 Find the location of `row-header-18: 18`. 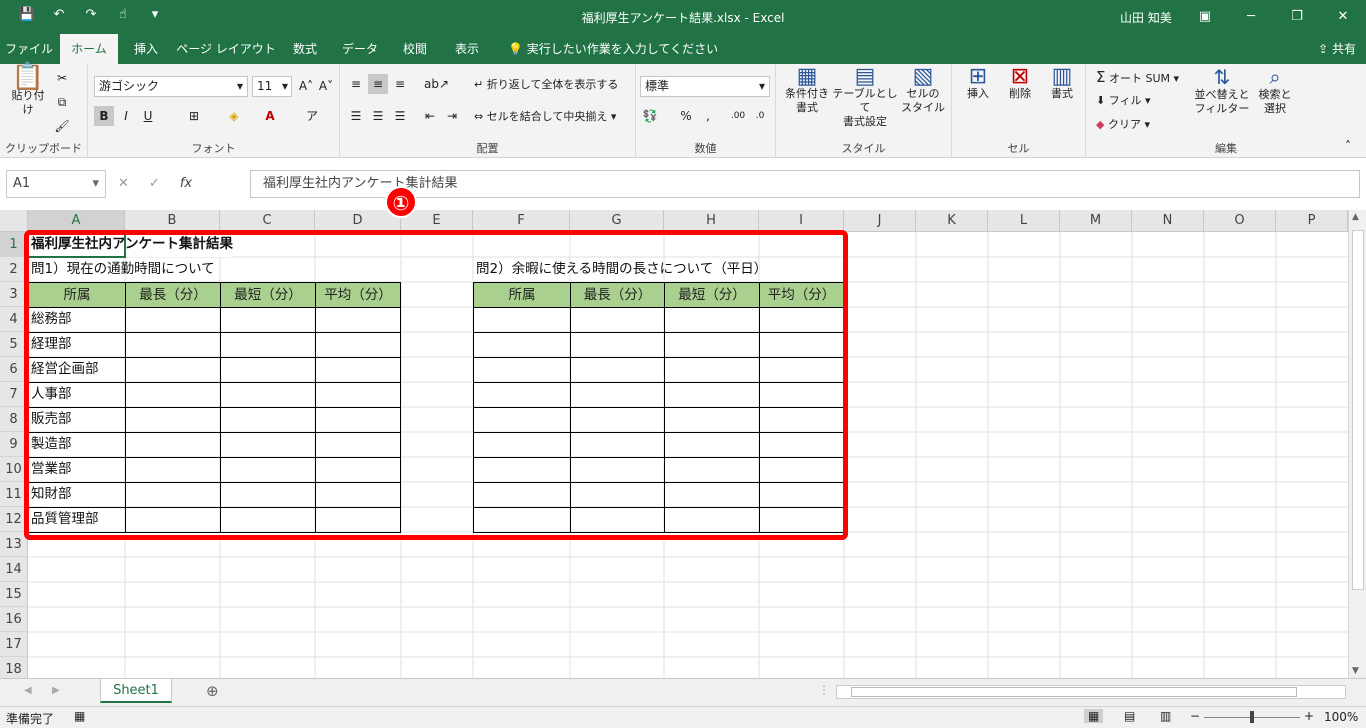

row-header-18: 18 is located at coordinates (14, 667).